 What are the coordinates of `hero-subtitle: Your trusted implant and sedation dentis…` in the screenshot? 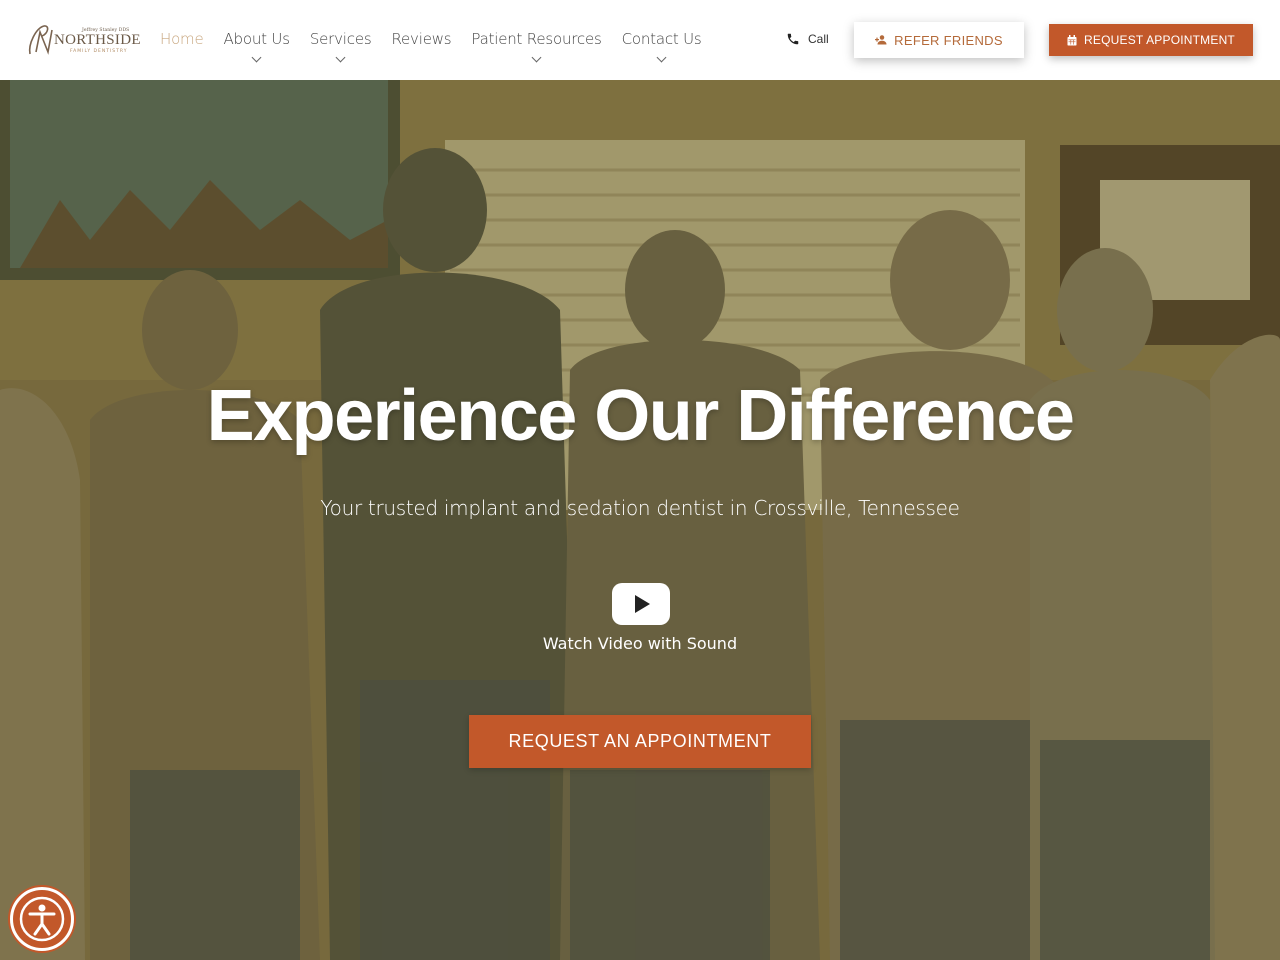 It's located at (640, 508).